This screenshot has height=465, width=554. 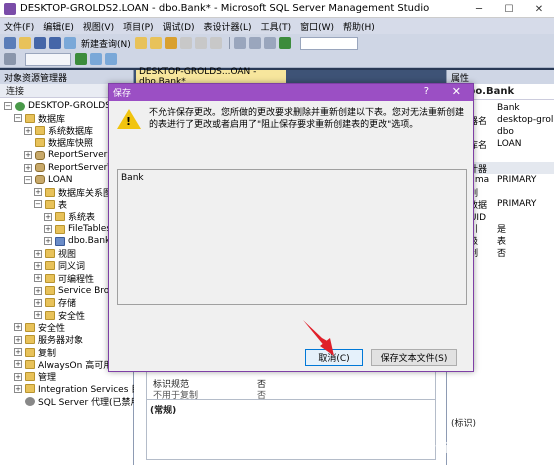 I want to click on tree-node: + 系统数据库, so click(x=58, y=131).